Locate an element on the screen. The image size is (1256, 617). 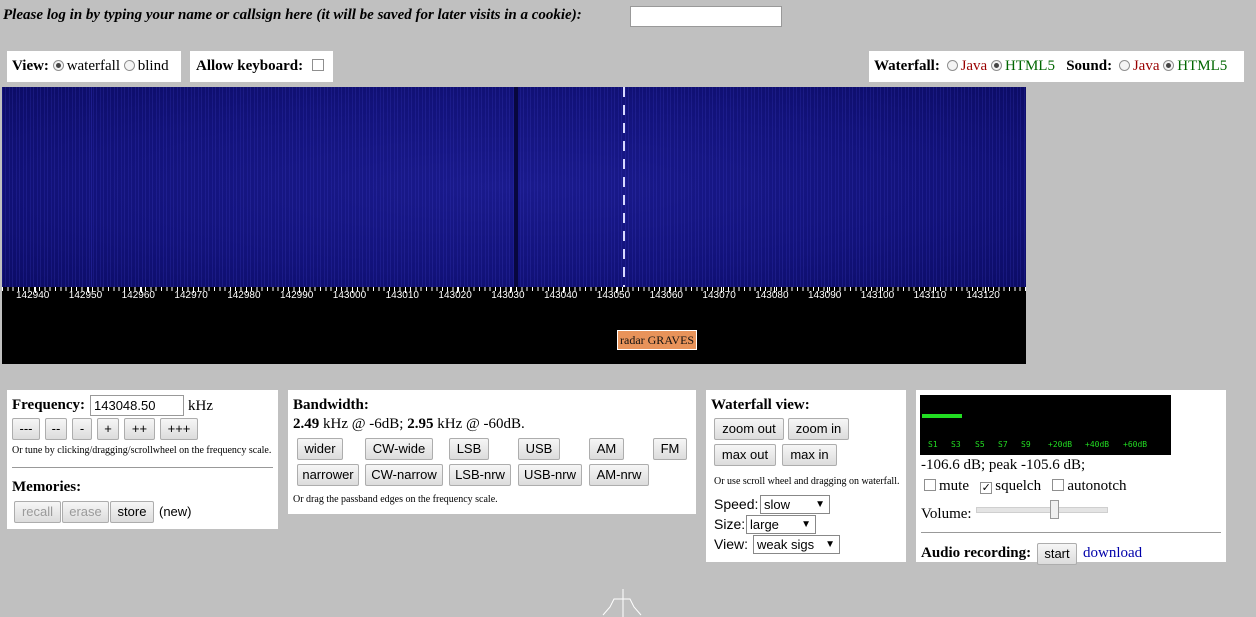
max-out-button: max out is located at coordinates (745, 455).